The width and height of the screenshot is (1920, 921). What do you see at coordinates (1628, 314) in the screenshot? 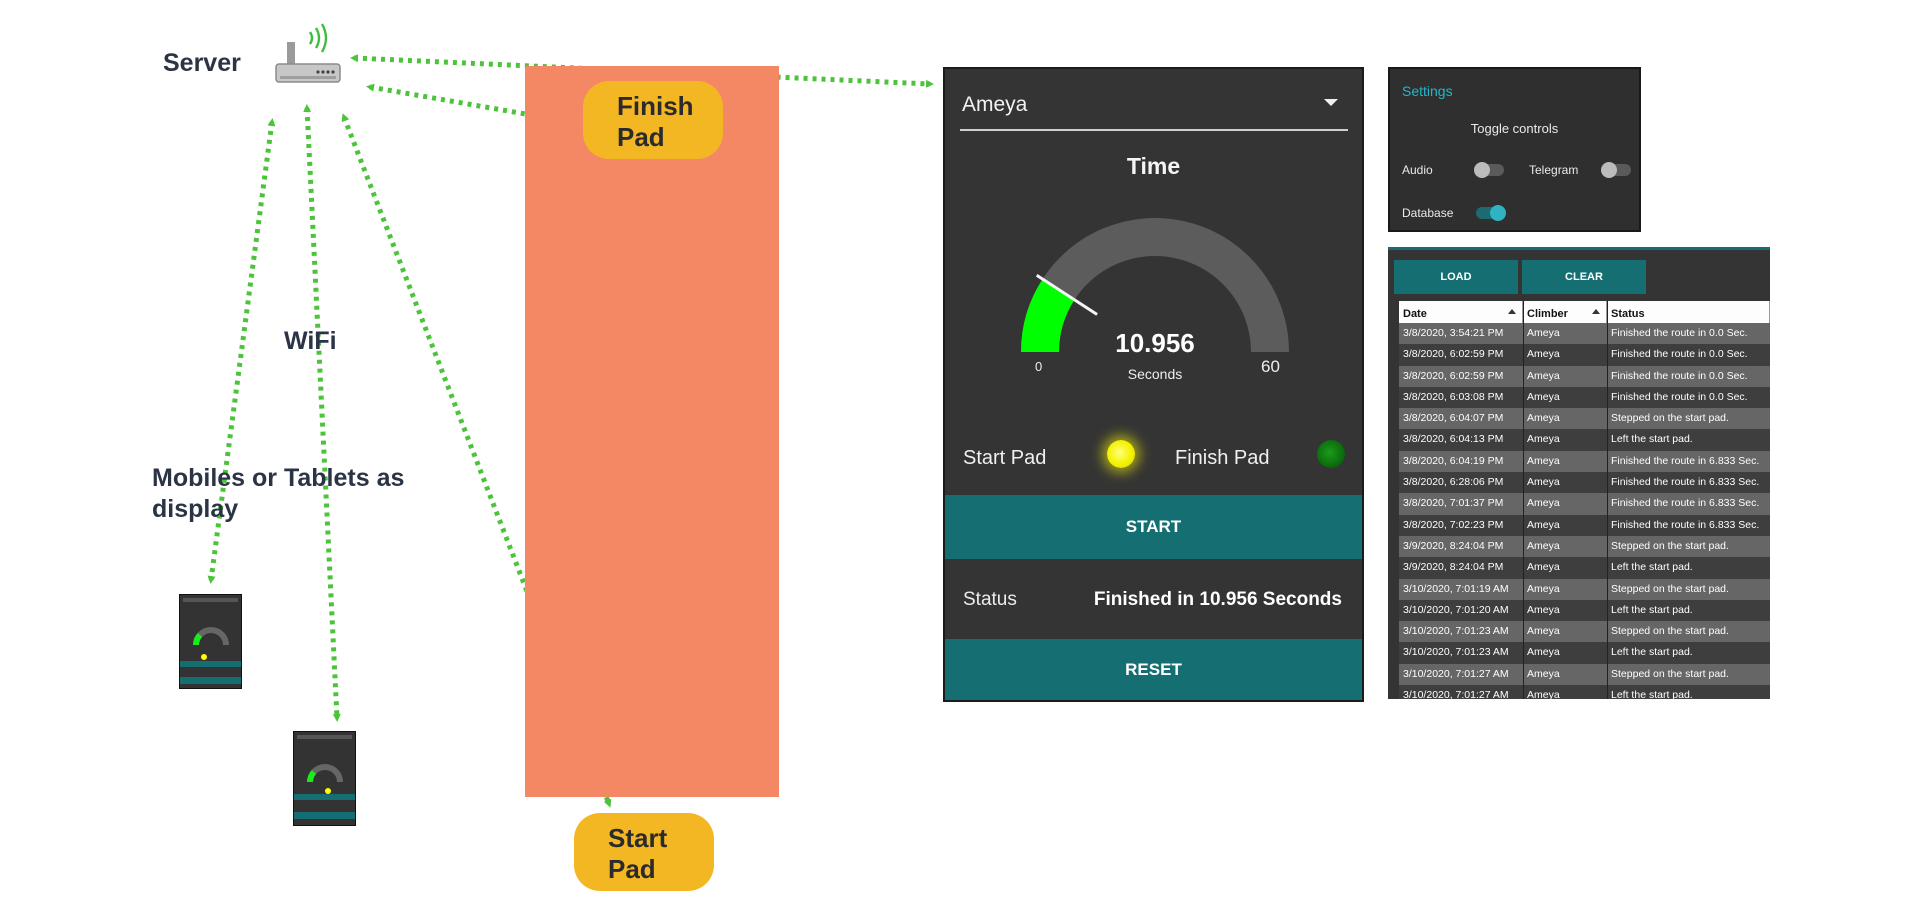
I see `column-header-status-label: Status` at bounding box center [1628, 314].